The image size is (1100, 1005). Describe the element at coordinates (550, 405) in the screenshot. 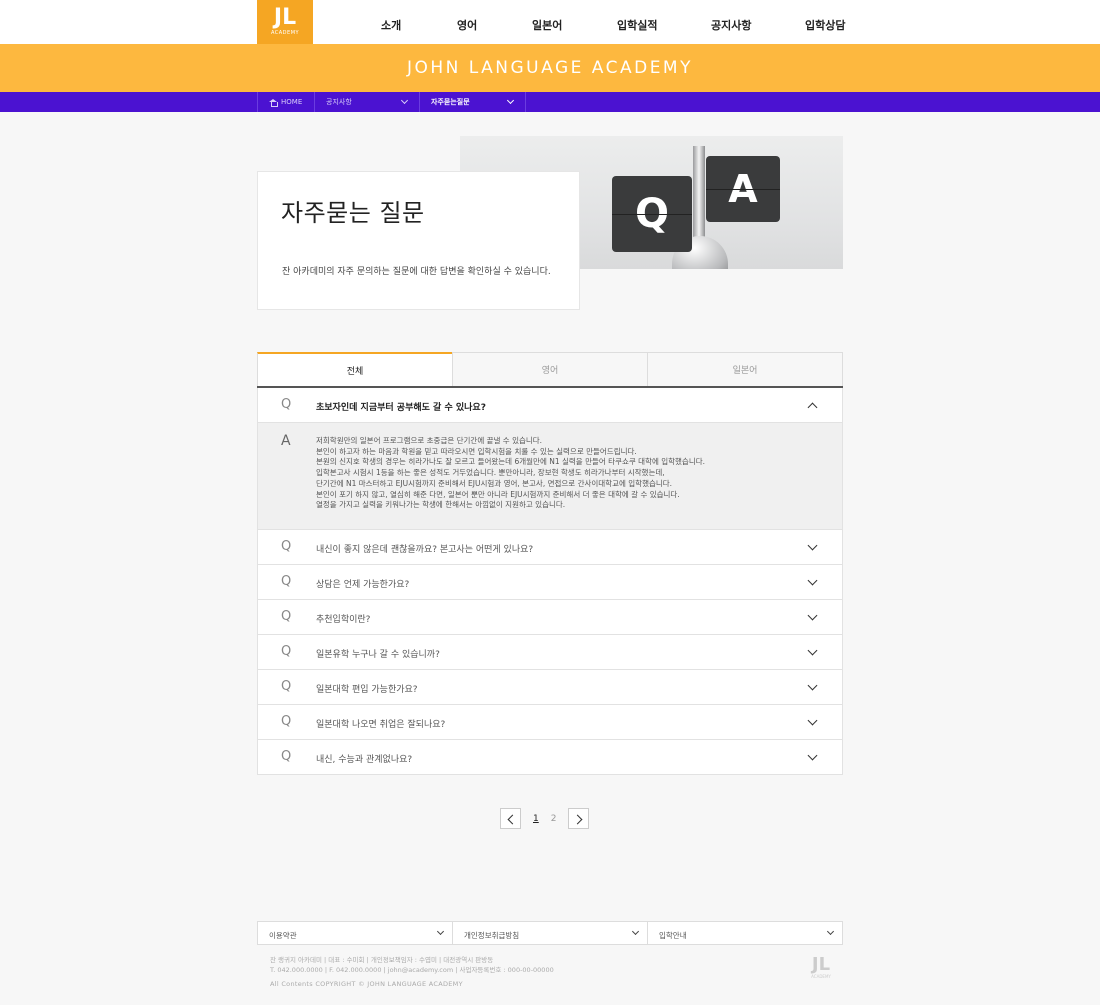

I see `faq-question-row: Q 초보자인데 지금부터 공부해도 갈 수 있나요?` at that location.